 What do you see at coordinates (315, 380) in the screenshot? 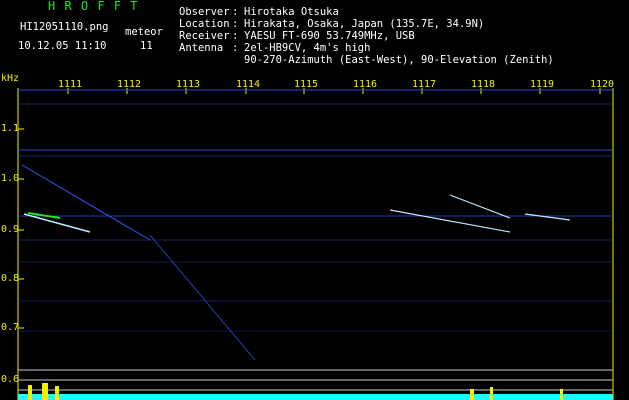
I see `reference-lines` at bounding box center [315, 380].